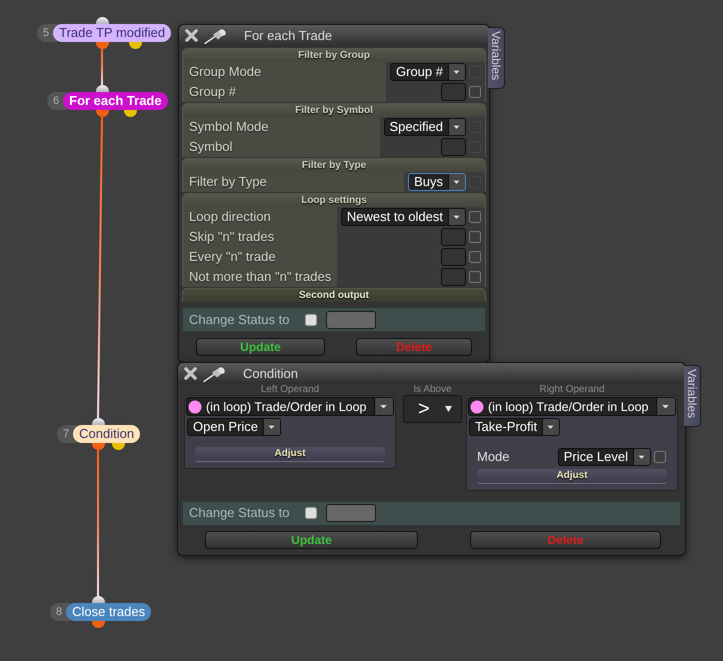  What do you see at coordinates (432, 389) in the screenshot?
I see `column-heading: Is Above` at bounding box center [432, 389].